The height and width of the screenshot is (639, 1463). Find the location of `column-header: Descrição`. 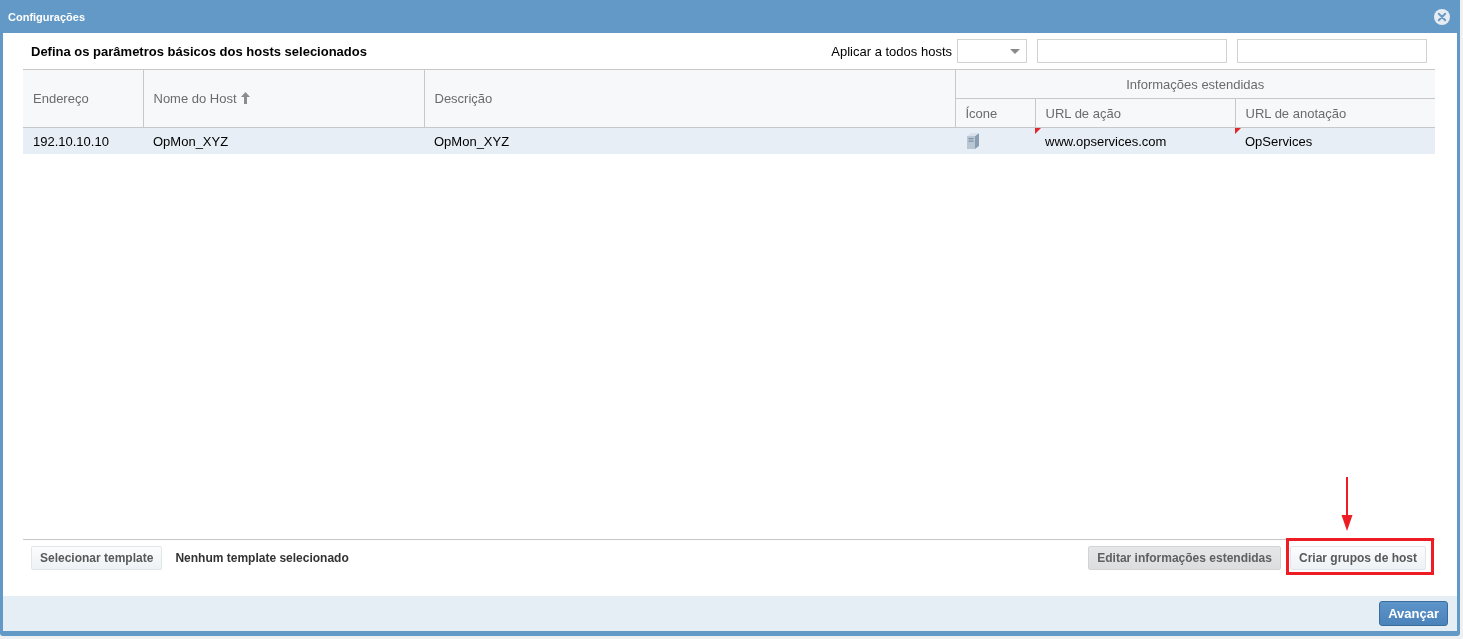

column-header: Descrição is located at coordinates (689, 98).